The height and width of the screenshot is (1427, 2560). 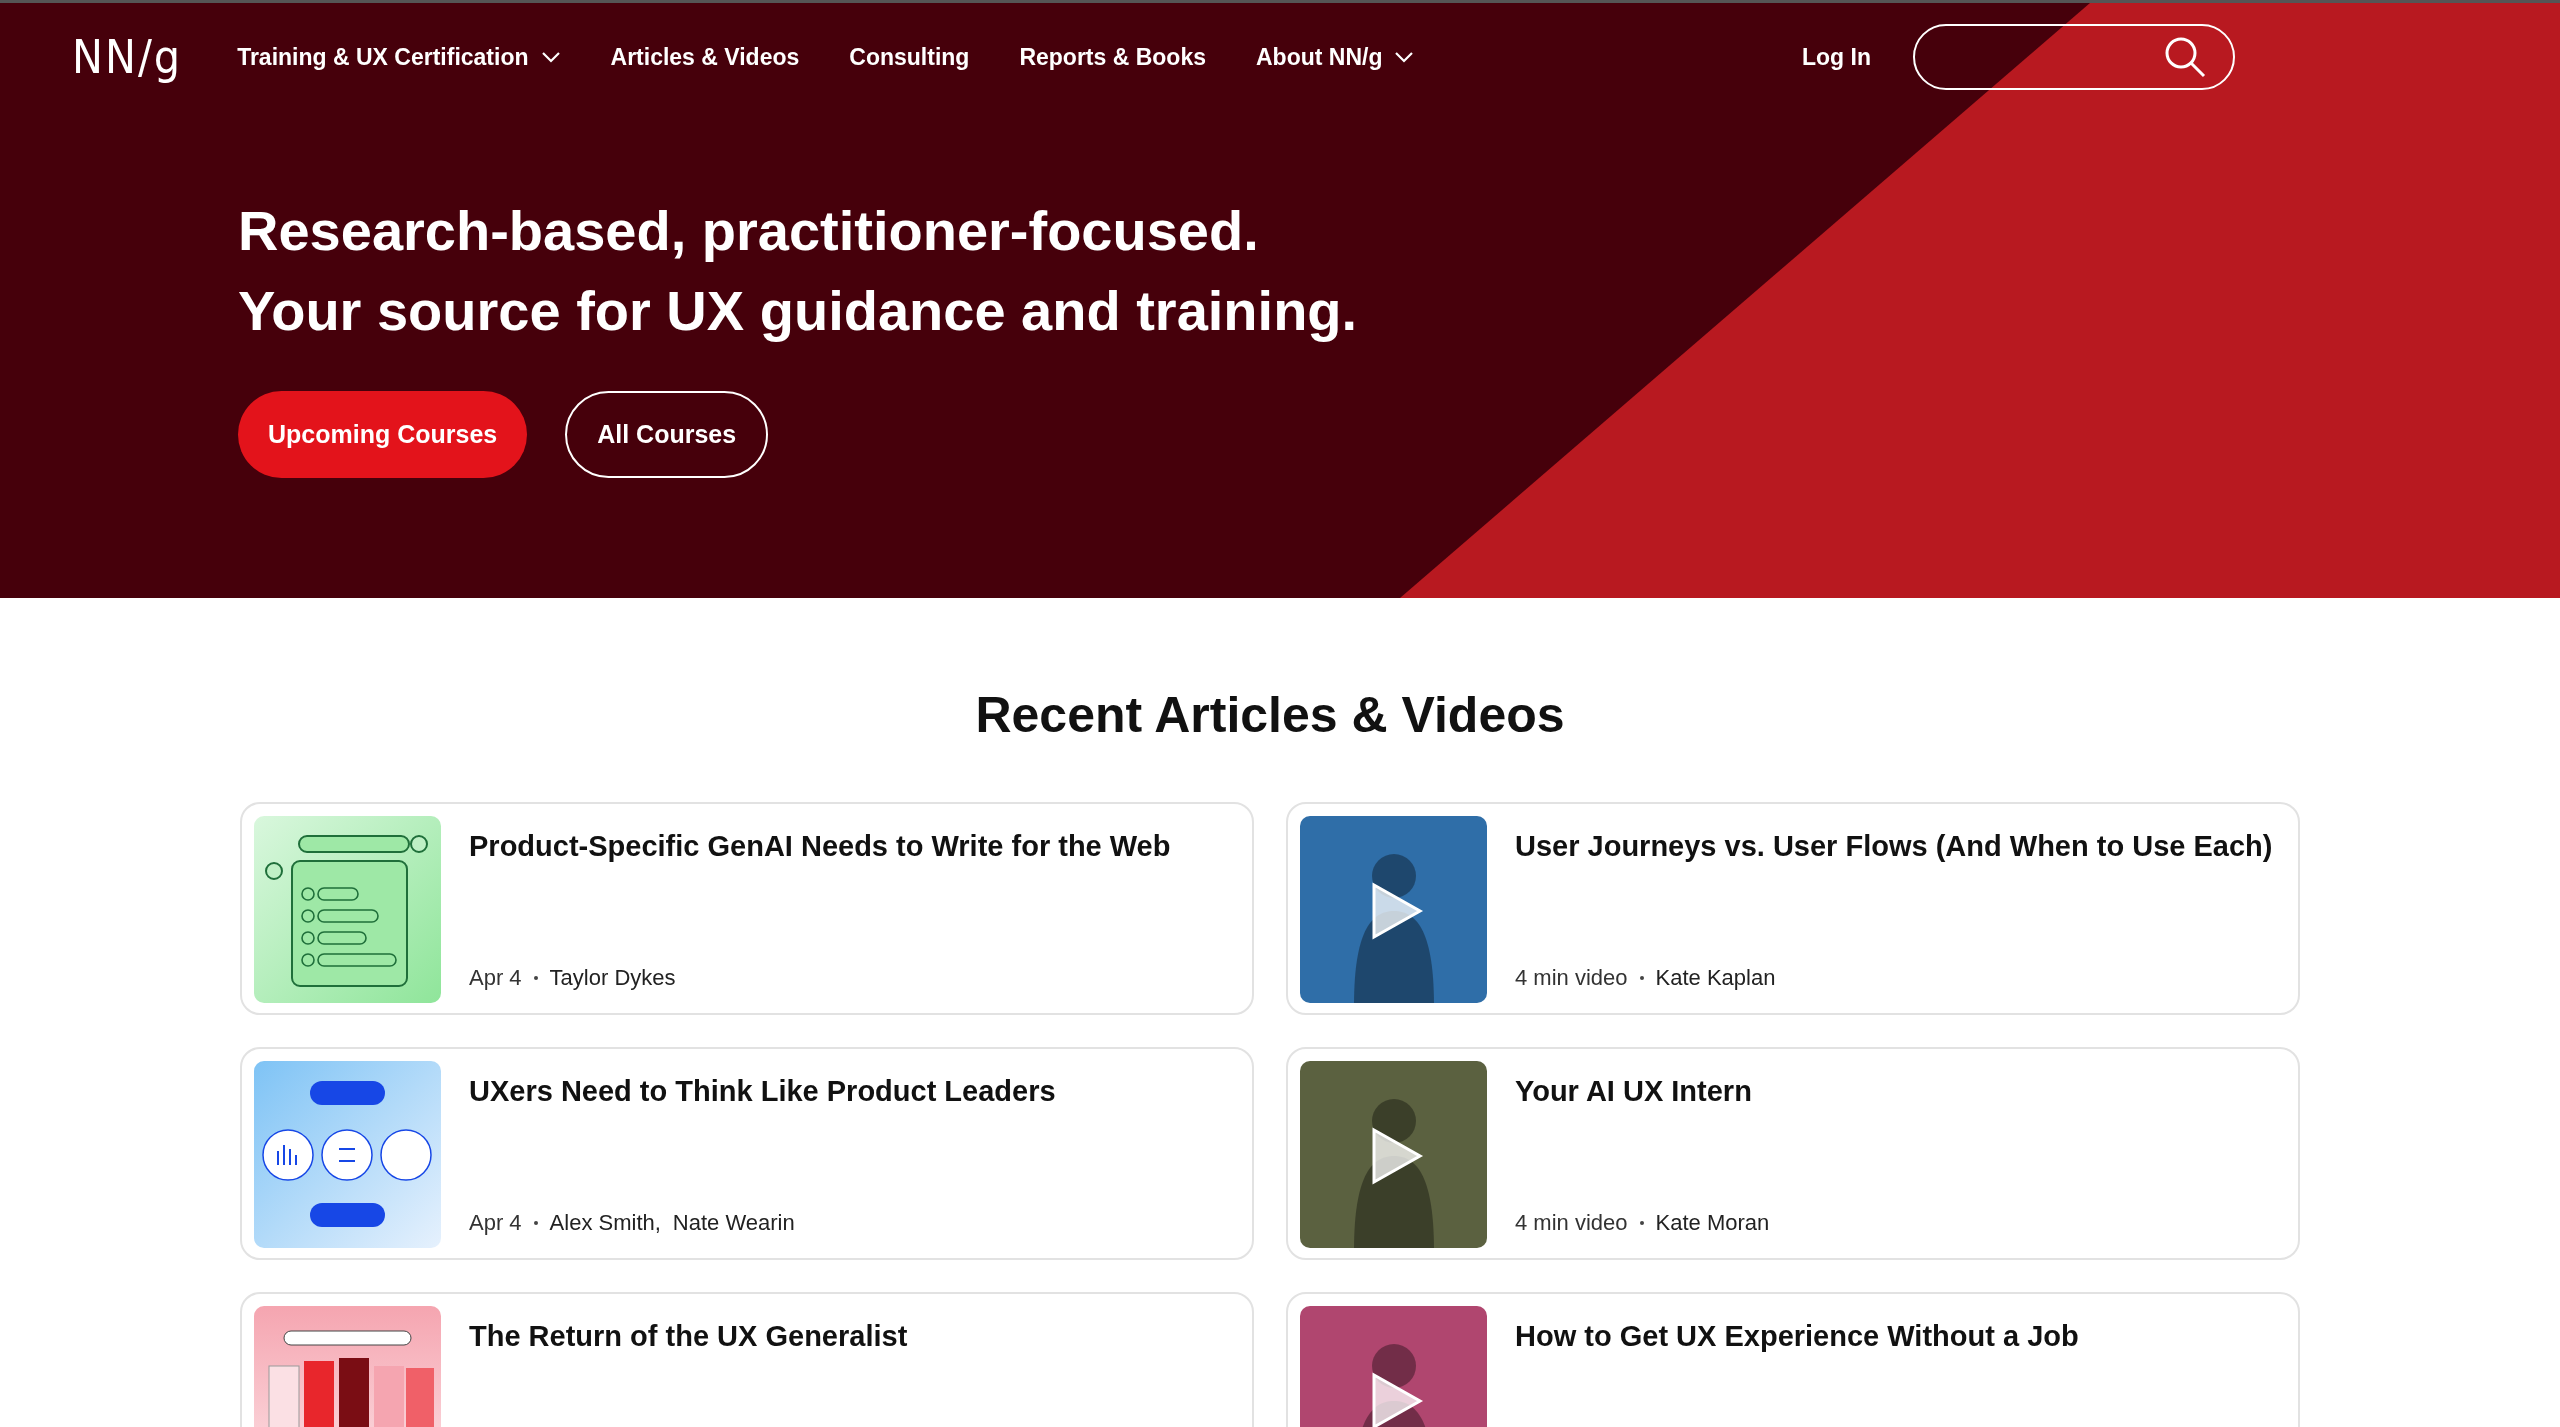 I want to click on all-courses-button: All Courses, so click(x=667, y=434).